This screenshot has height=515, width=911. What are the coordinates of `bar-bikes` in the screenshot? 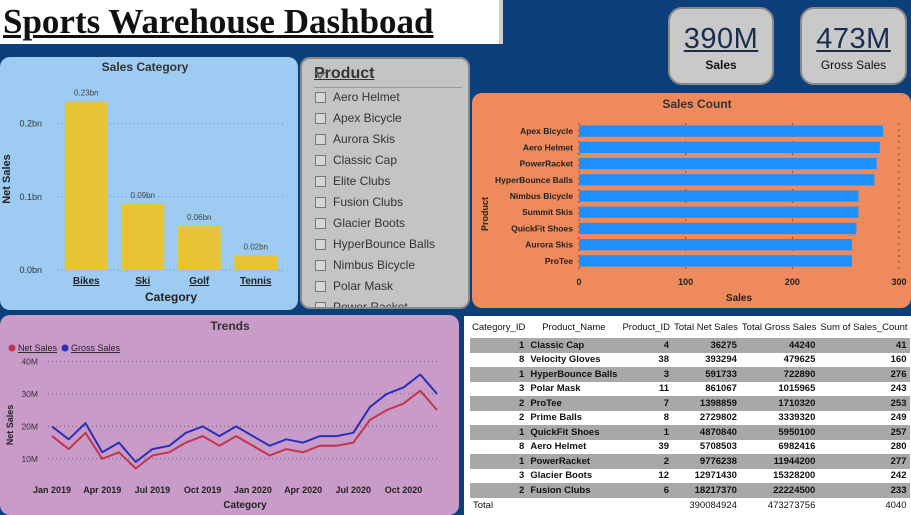 It's located at (86, 185).